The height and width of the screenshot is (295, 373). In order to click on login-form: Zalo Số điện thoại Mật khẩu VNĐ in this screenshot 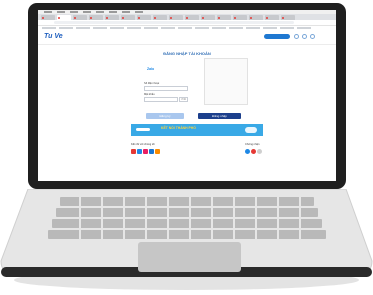, I will do `click(168, 90)`.